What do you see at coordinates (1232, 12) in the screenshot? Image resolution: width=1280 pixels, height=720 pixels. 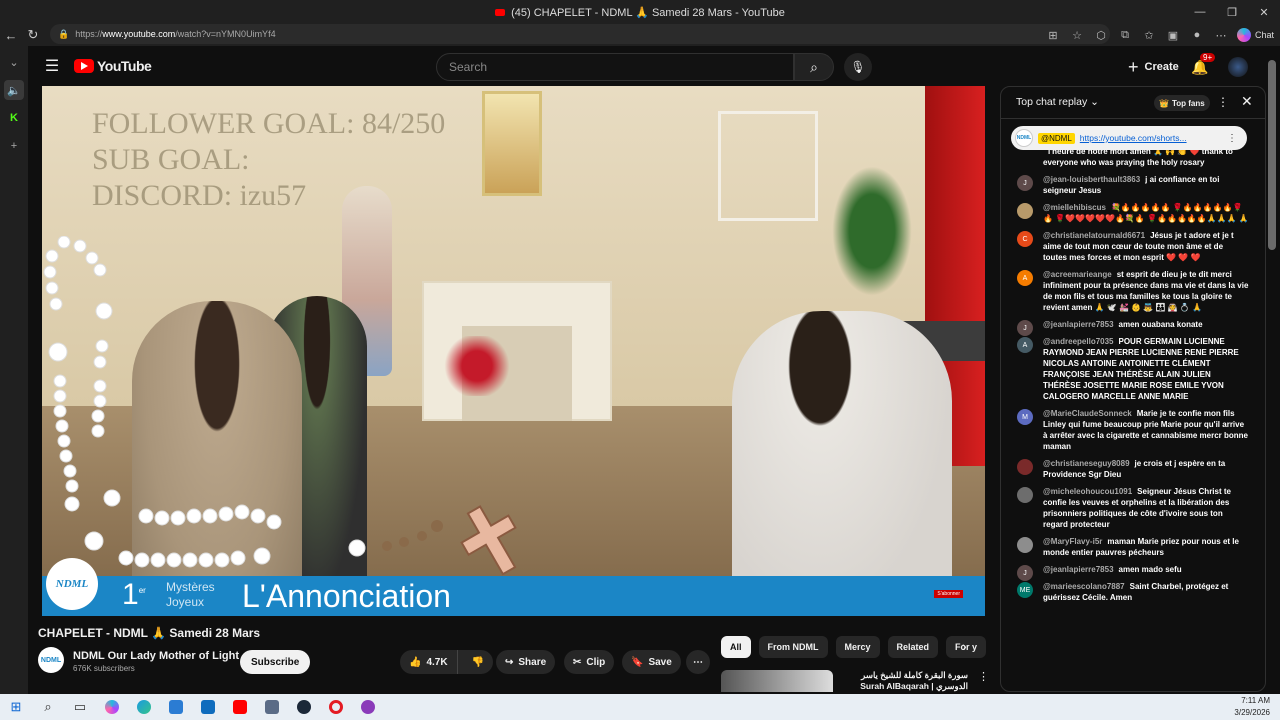 I see `maximize-button: ❐` at bounding box center [1232, 12].